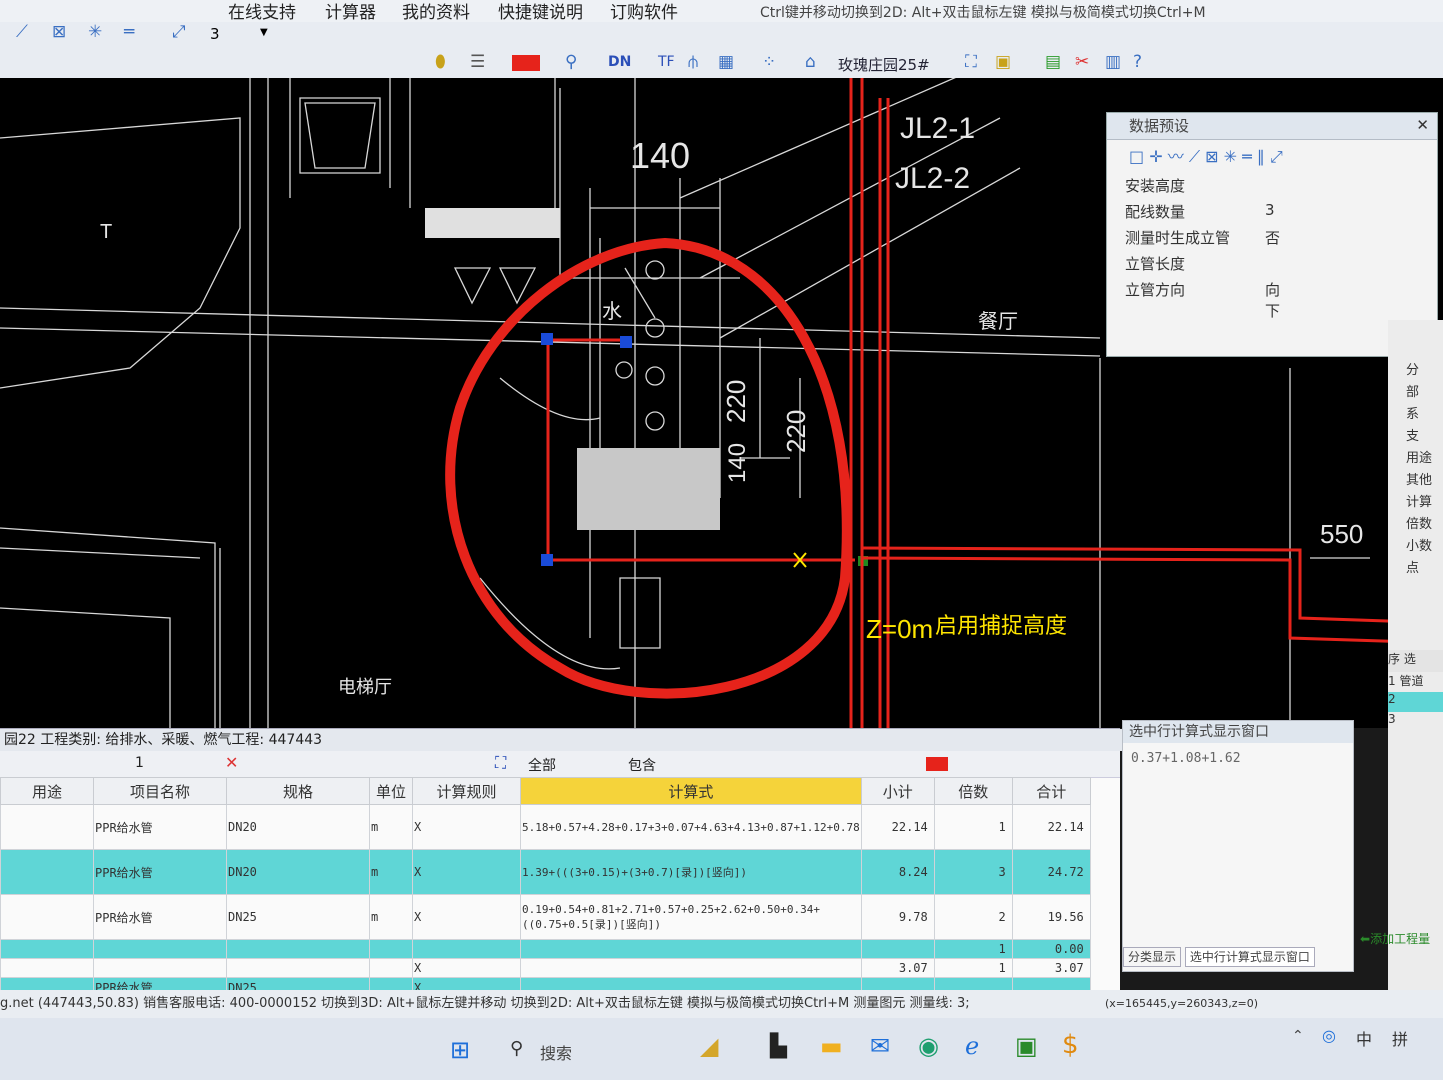 The height and width of the screenshot is (1080, 1443). What do you see at coordinates (1424, 415) in the screenshot?
I see `tree-item: 系` at bounding box center [1424, 415].